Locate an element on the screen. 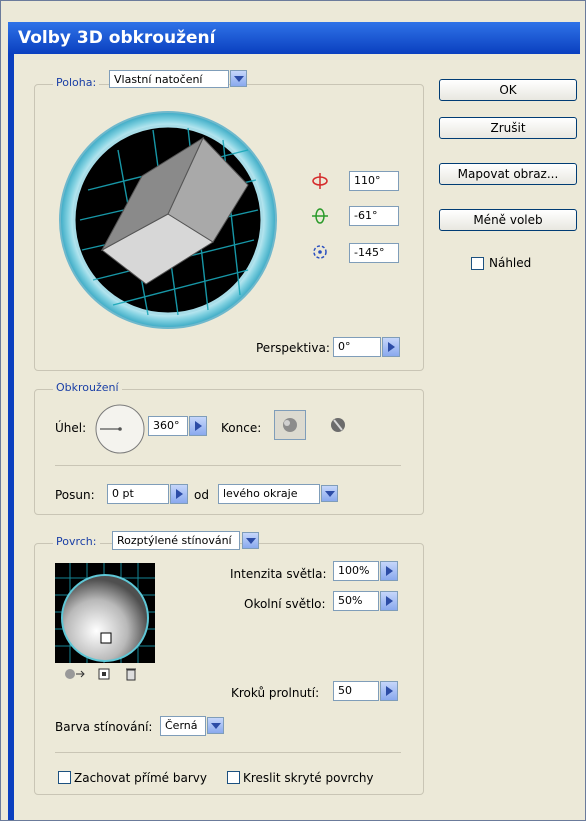 The height and width of the screenshot is (821, 586). preview-checkbox is located at coordinates (477, 263).